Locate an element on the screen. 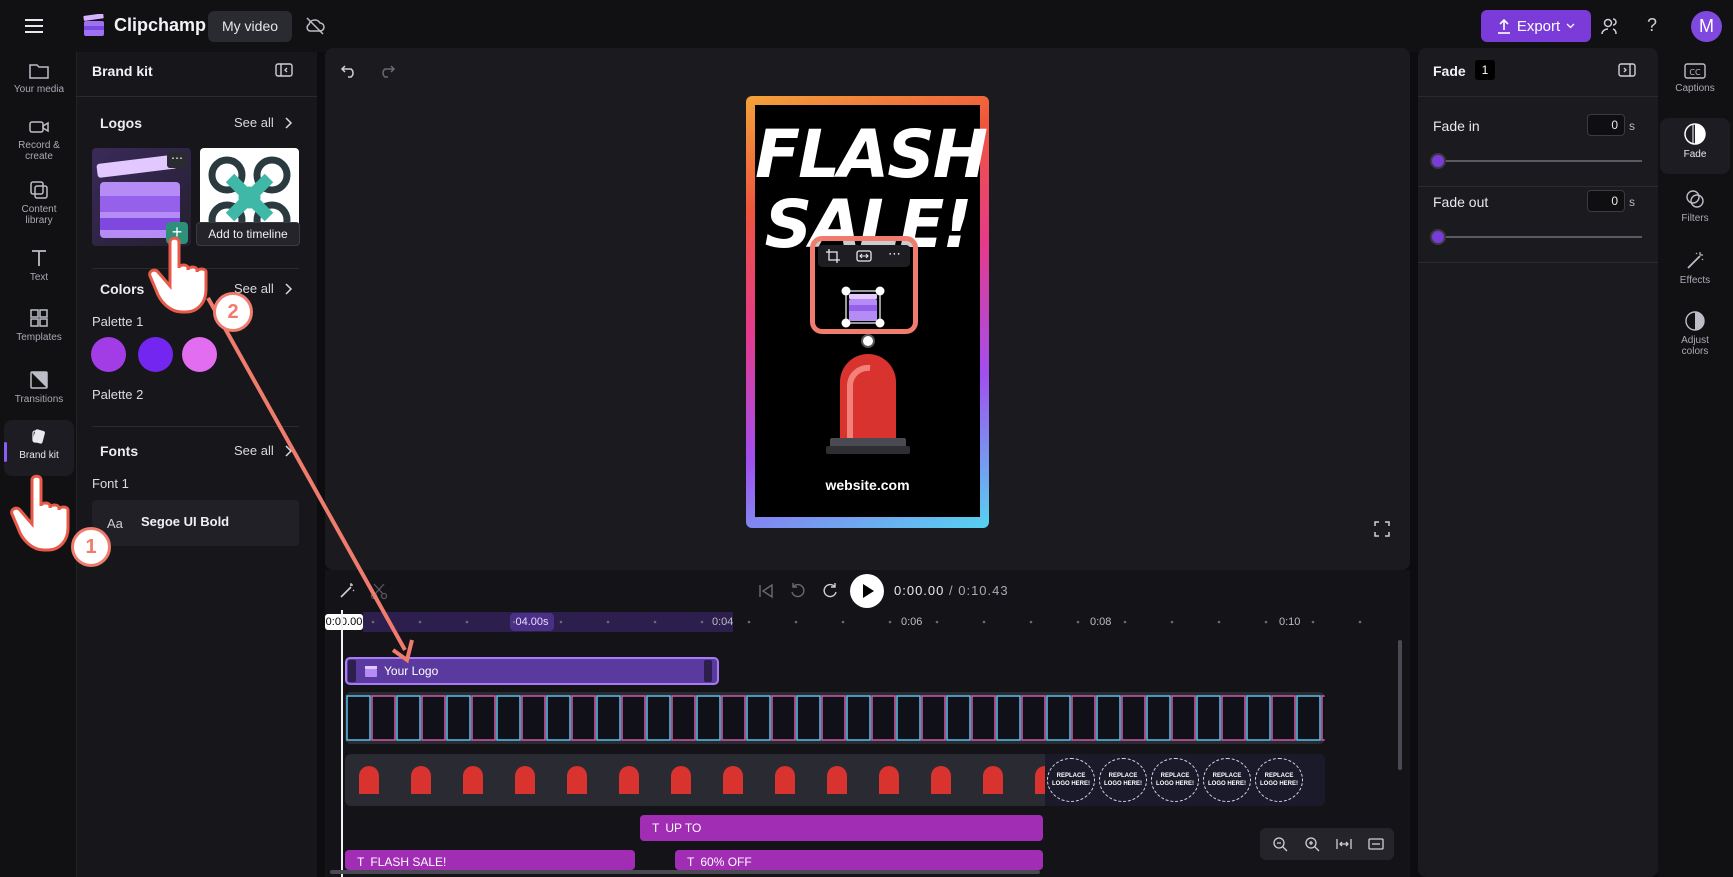 The width and height of the screenshot is (1733, 877). tutorial-arrow is located at coordinates (310, 480).